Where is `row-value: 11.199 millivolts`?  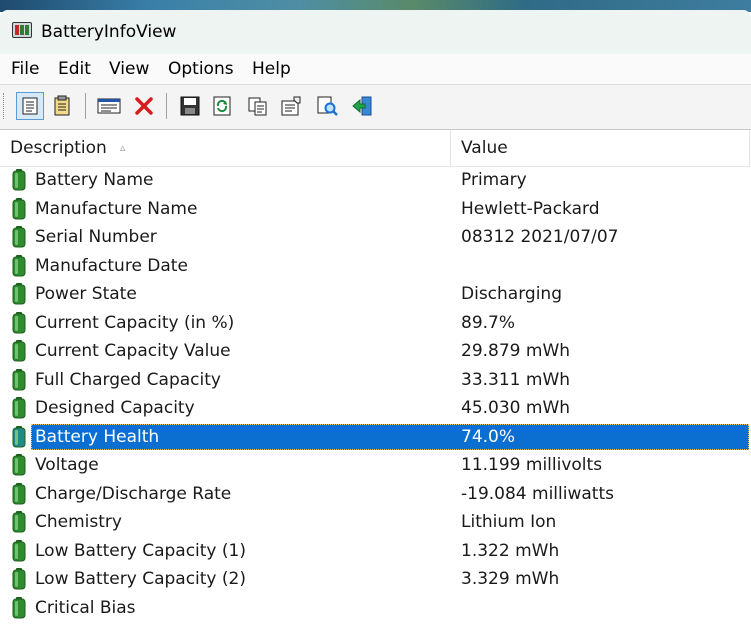 row-value: 11.199 millivolts is located at coordinates (532, 465).